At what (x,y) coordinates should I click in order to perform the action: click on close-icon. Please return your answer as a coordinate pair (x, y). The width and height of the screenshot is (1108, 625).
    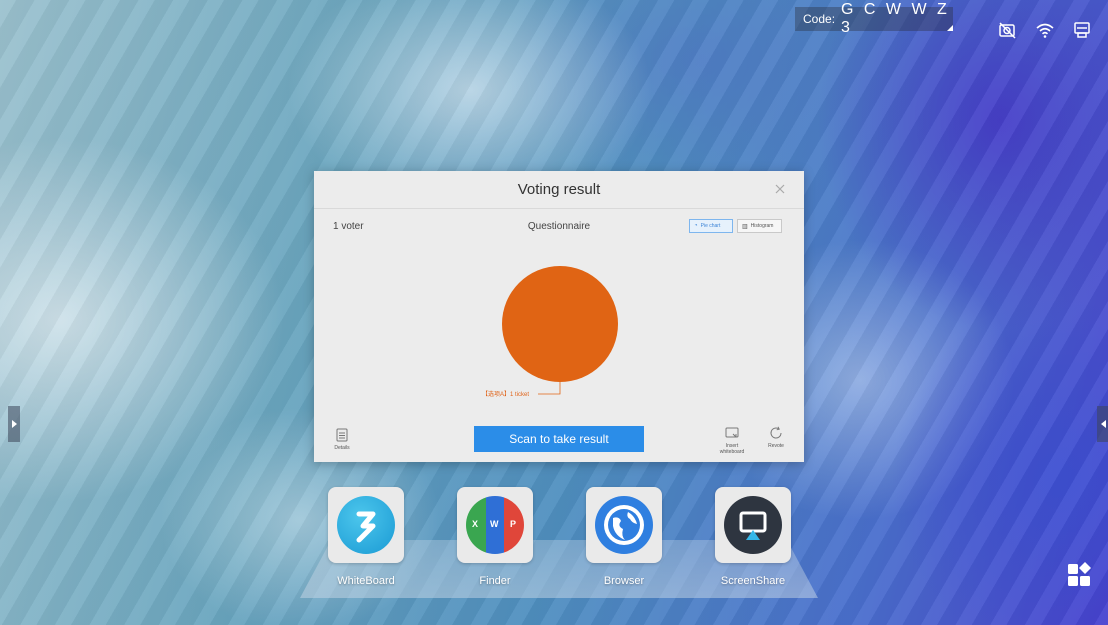
    Looking at the image, I should click on (780, 189).